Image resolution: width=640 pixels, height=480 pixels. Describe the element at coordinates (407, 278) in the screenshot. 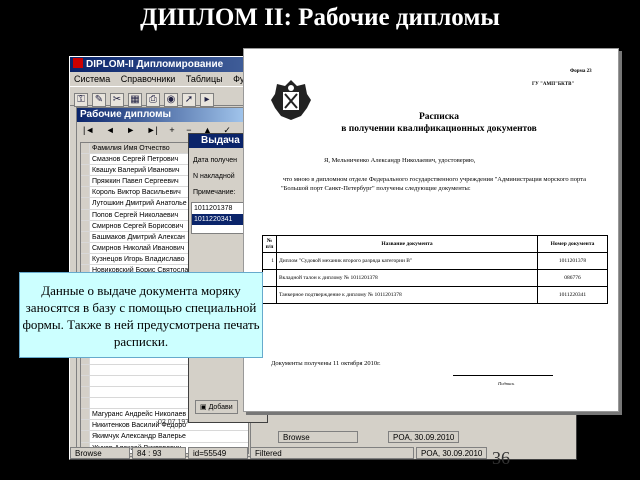

I see `cell-name: Вкладной талон к диплому № 1011201378` at that location.